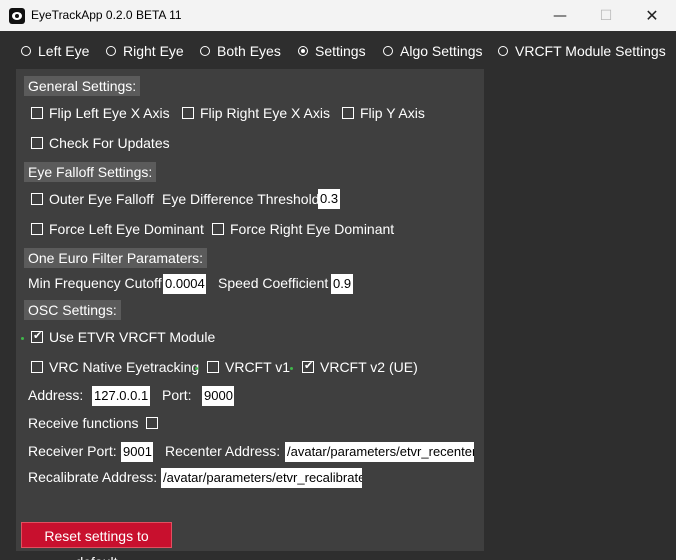 This screenshot has width=676, height=560. I want to click on tab-label: Left Eye, so click(64, 51).